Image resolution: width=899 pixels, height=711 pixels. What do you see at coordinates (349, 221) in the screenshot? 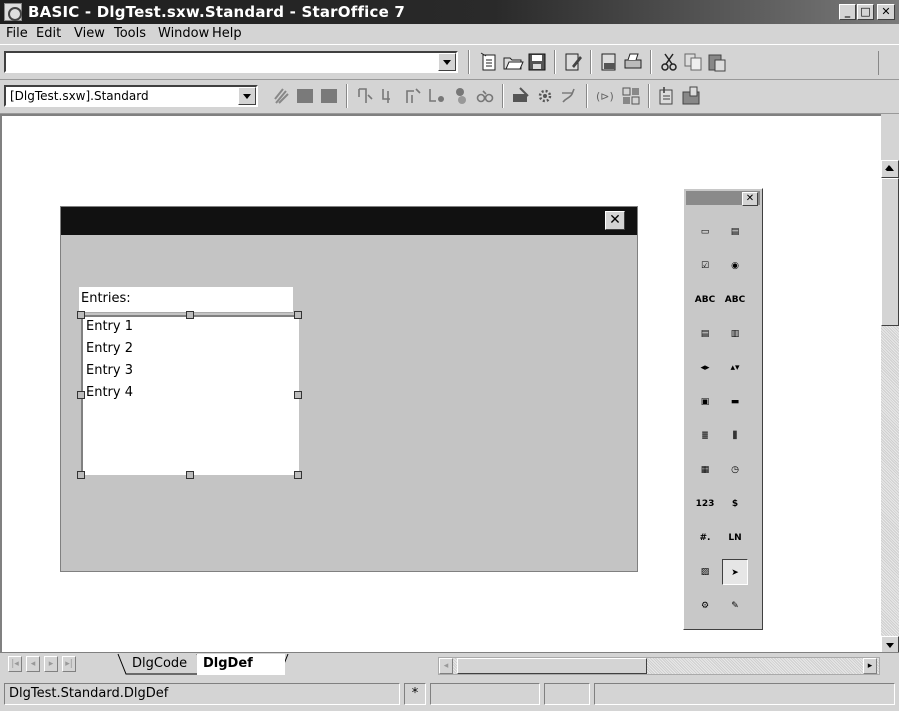
I see `dialog-title-bar: ✕` at bounding box center [349, 221].